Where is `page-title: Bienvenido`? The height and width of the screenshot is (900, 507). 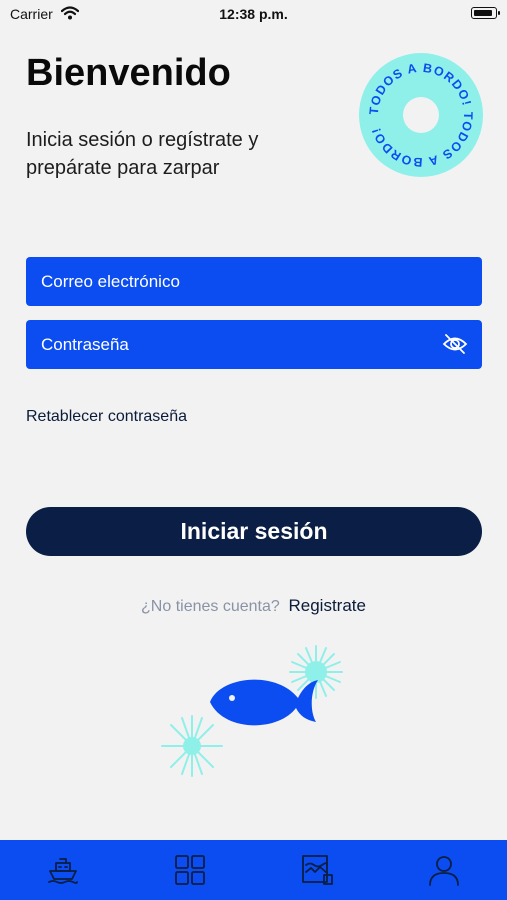
page-title: Bienvenido is located at coordinates (128, 73).